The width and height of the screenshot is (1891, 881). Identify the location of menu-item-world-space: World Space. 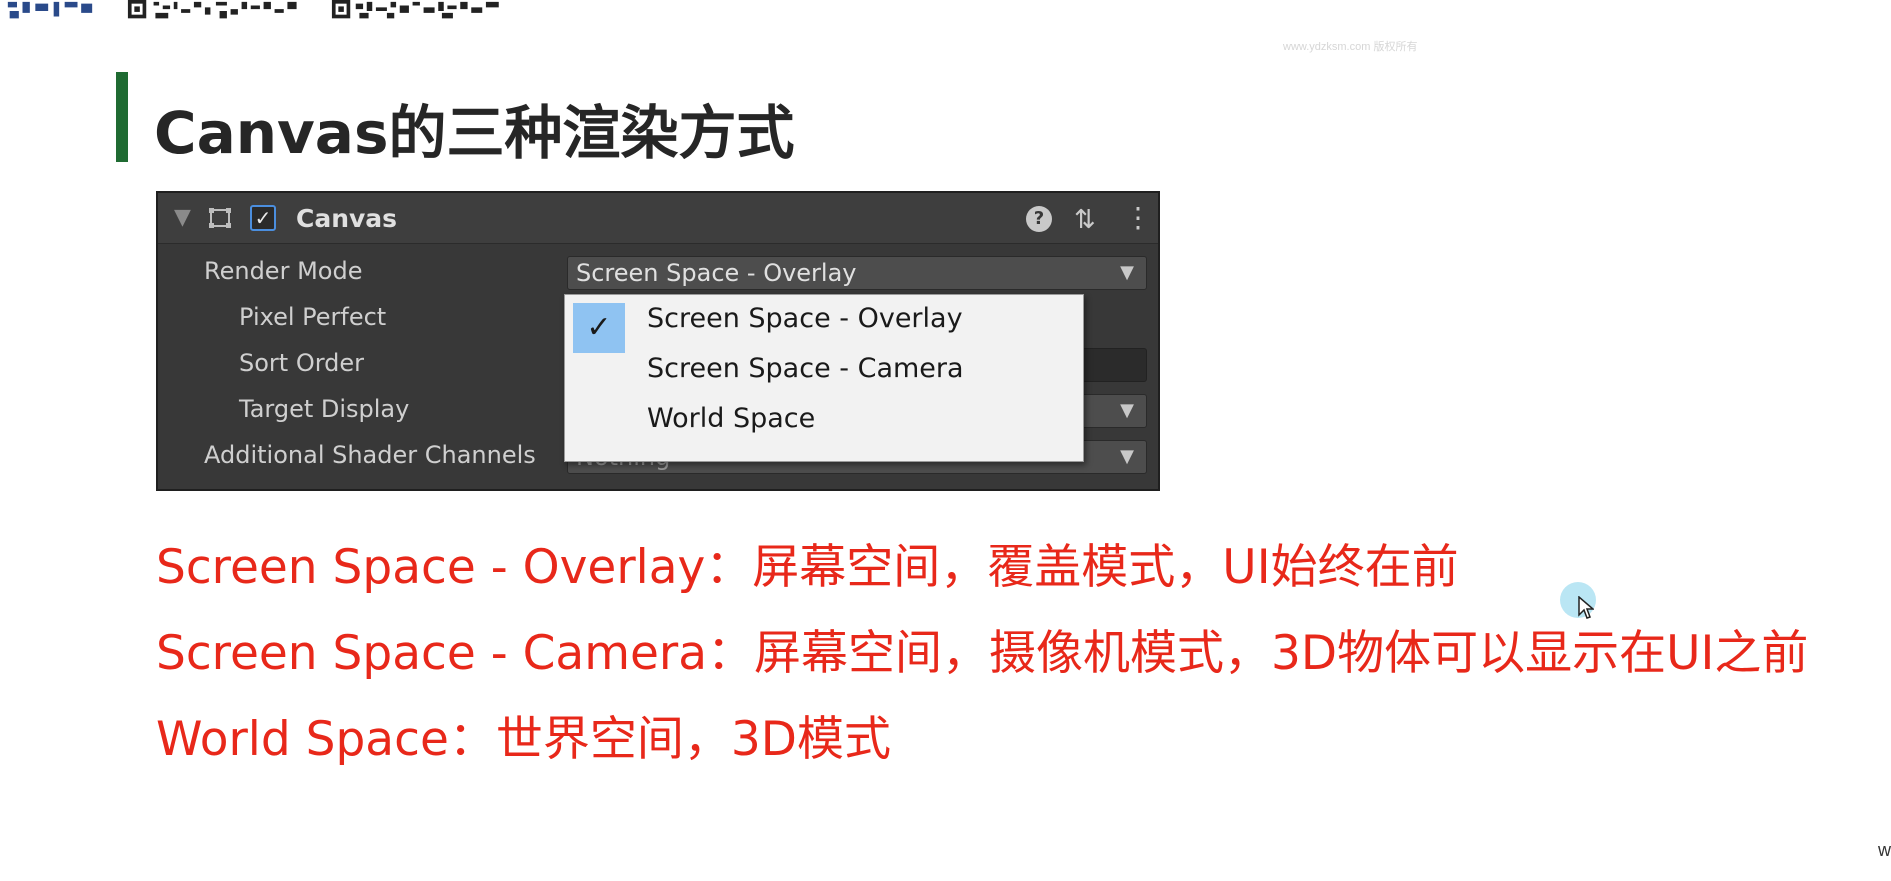
(824, 420).